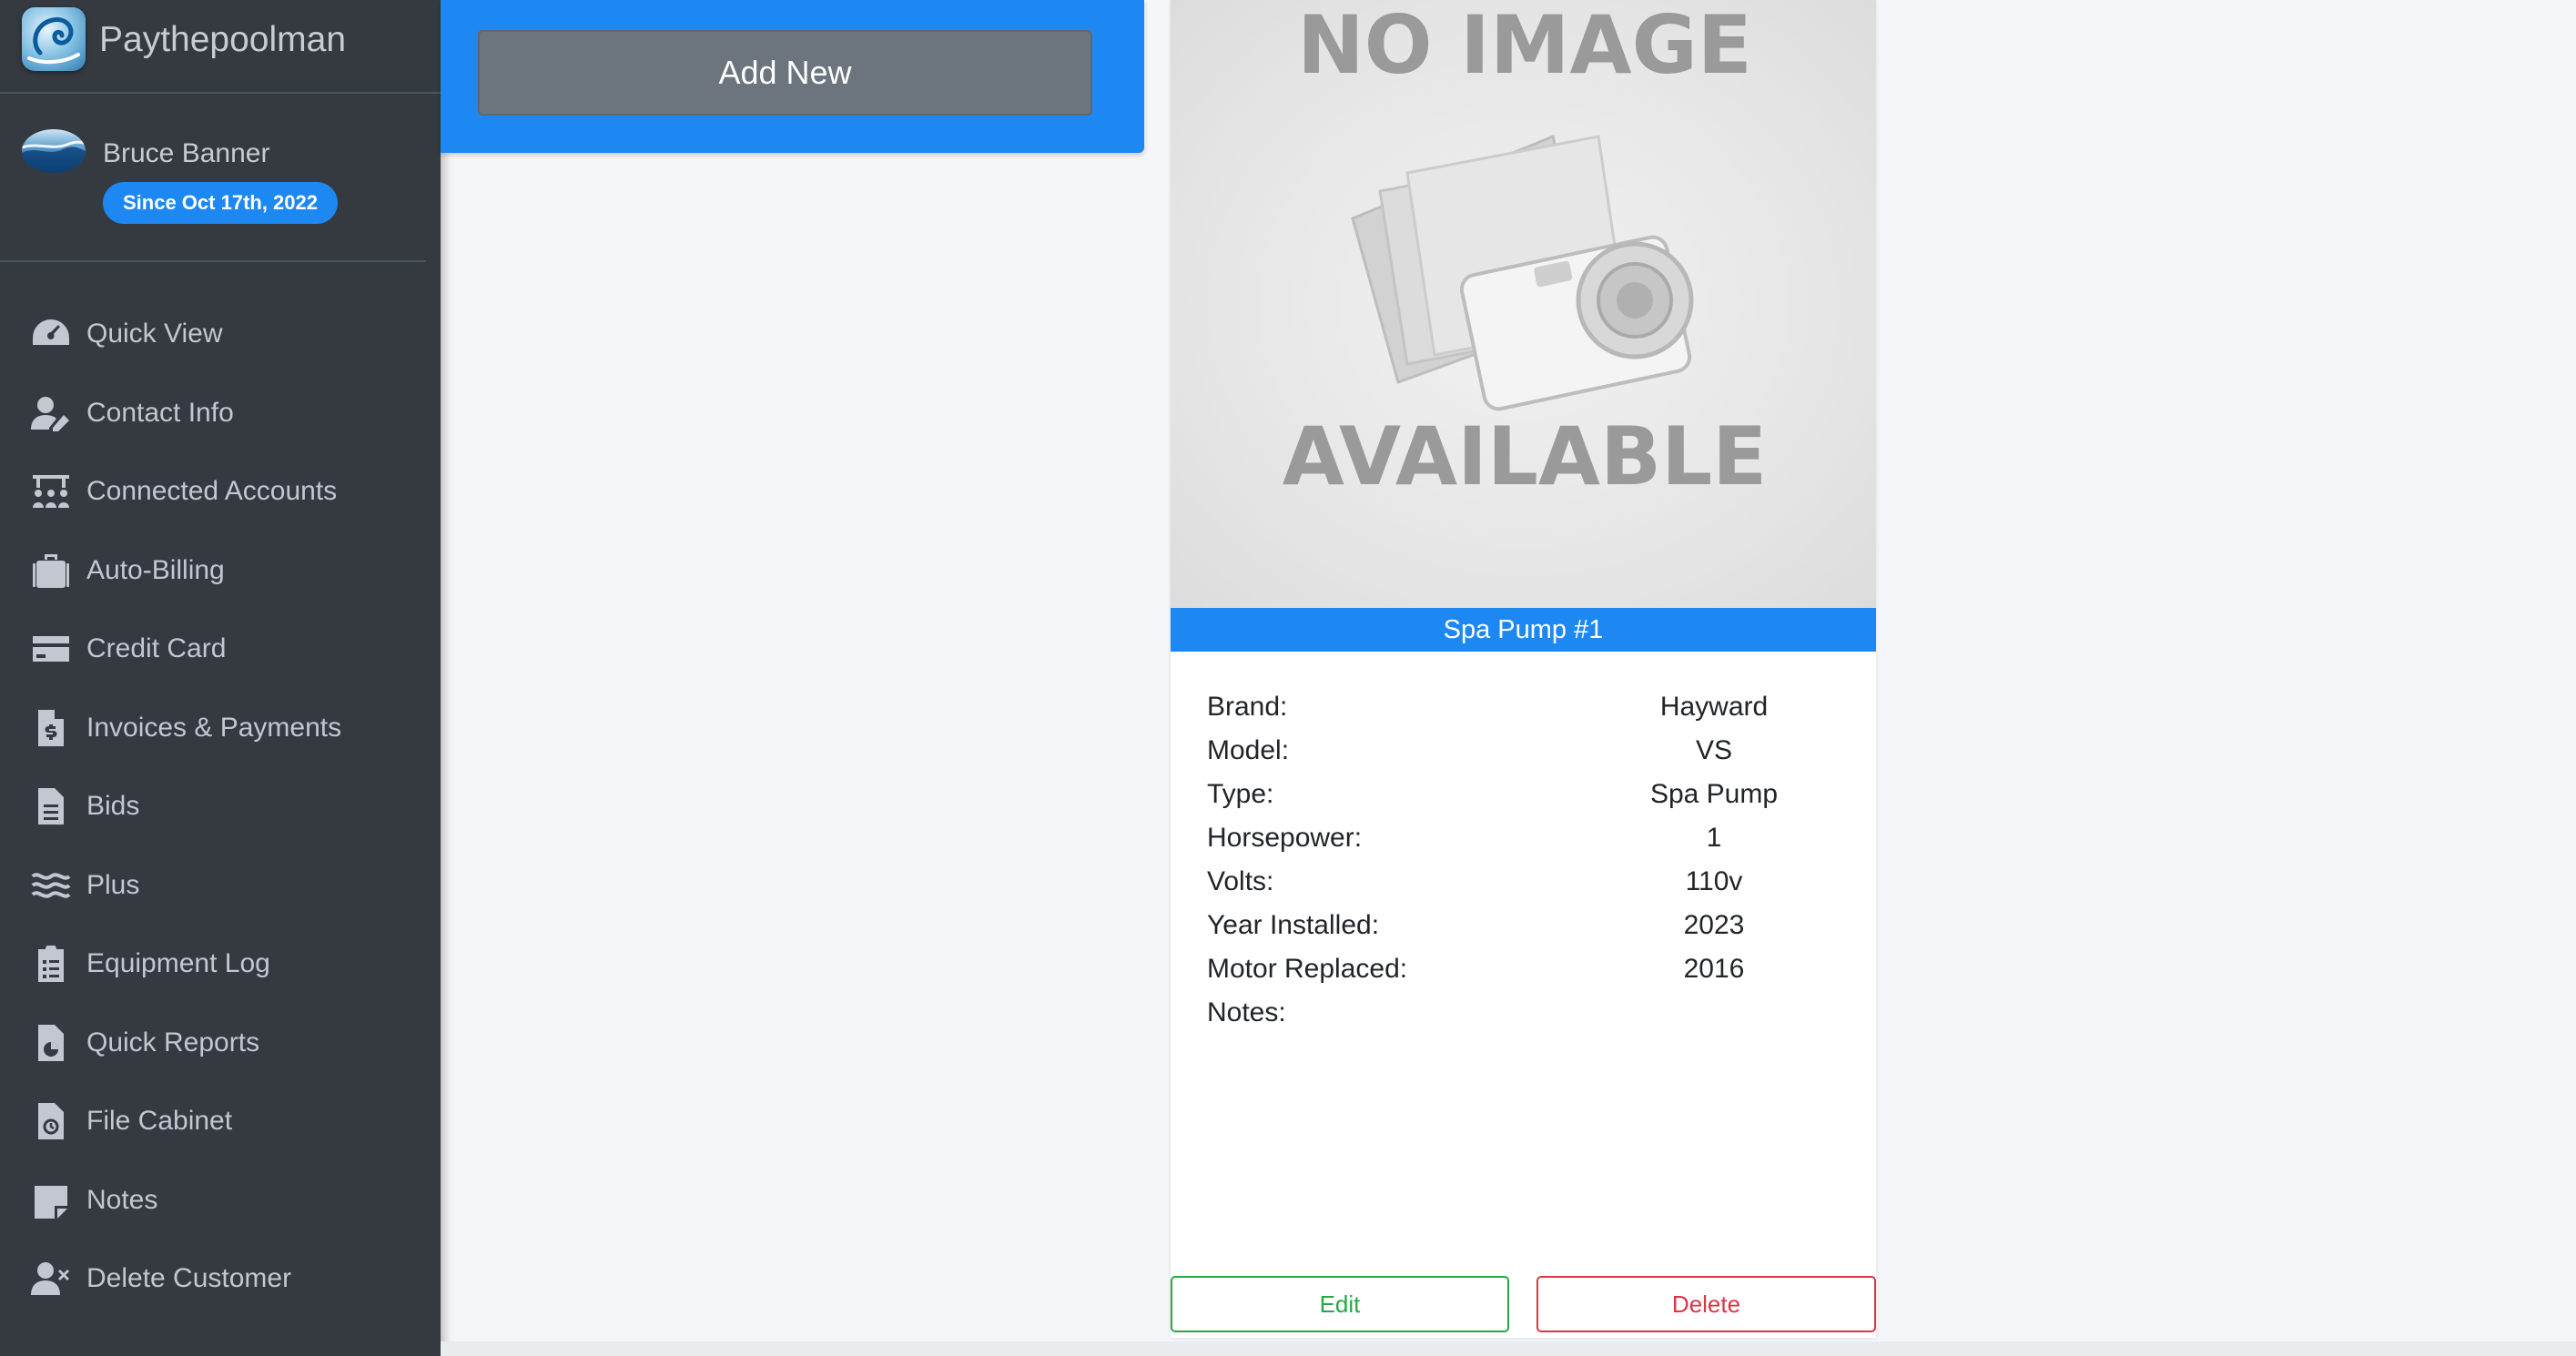 The height and width of the screenshot is (1356, 2576). I want to click on camera-icon, so click(1522, 272).